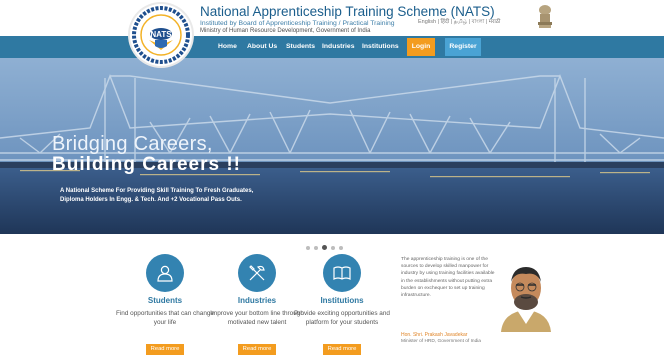 This screenshot has width=664, height=355. I want to click on tools-icon, so click(257, 273).